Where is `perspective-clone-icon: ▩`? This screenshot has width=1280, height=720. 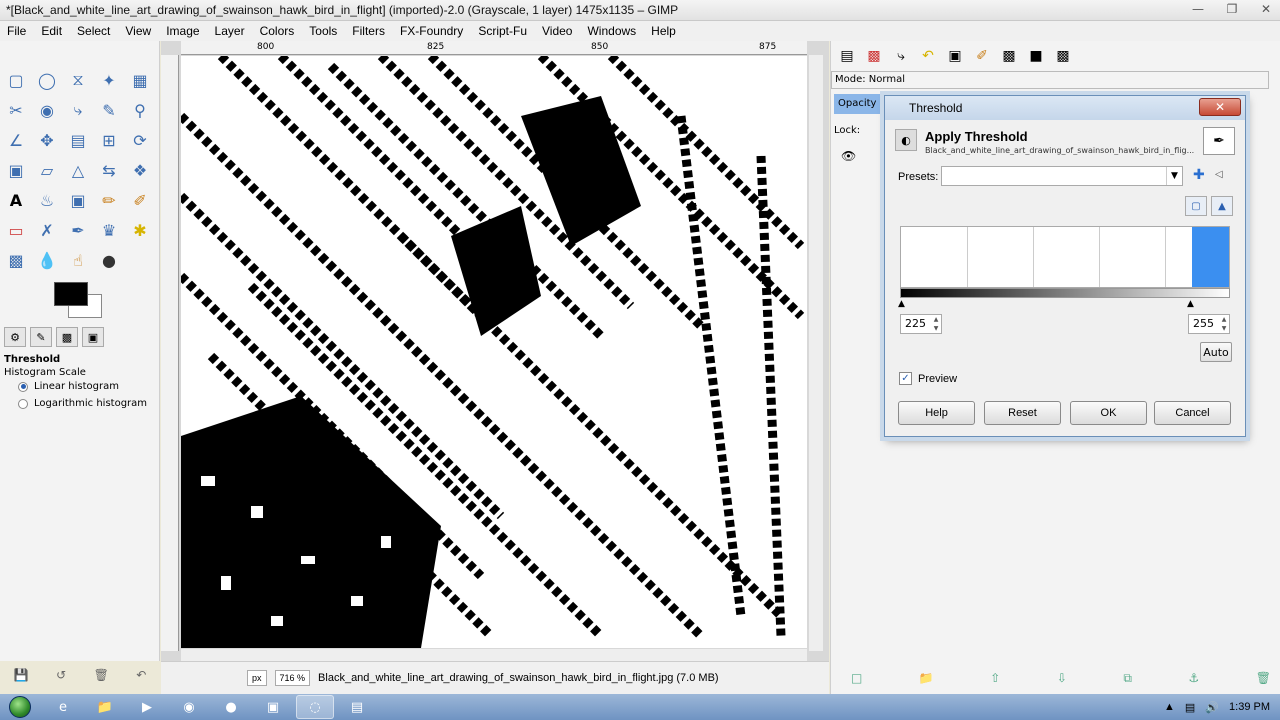
perspective-clone-icon: ▩ is located at coordinates (16, 260).